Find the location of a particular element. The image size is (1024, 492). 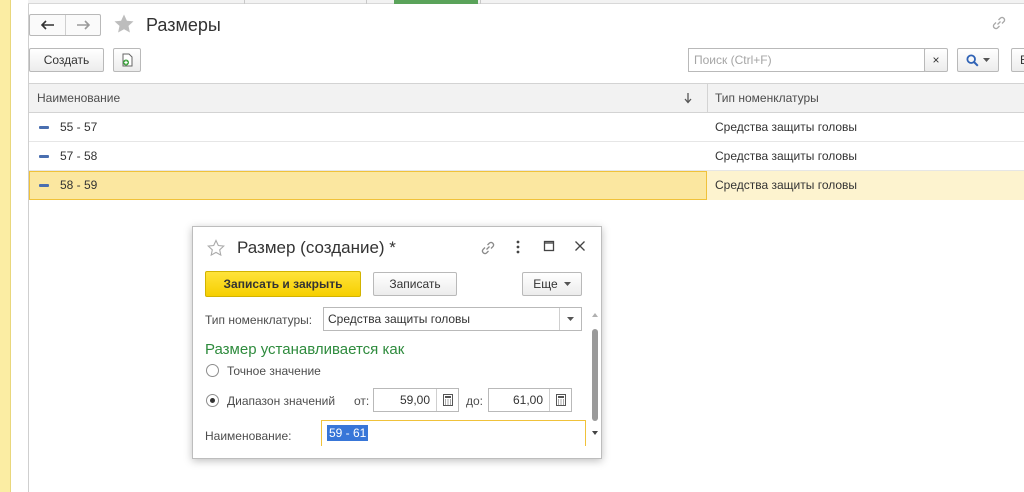

dialog-scrollbar is located at coordinates (595, 381).